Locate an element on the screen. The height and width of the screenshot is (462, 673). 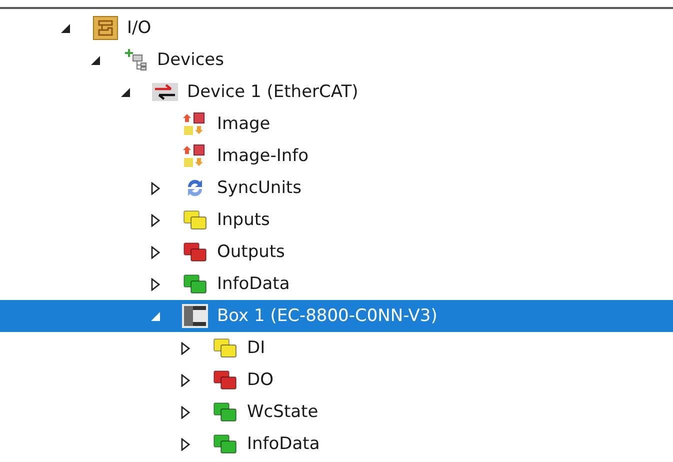
tree-row: Box 1 (EC-8800-C0NN-V3) is located at coordinates (336, 316).